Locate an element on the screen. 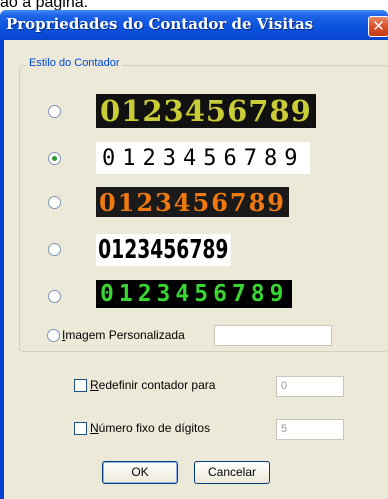 This screenshot has height=499, width=388. style-option-3-digits: 0123456789 is located at coordinates (192, 202).